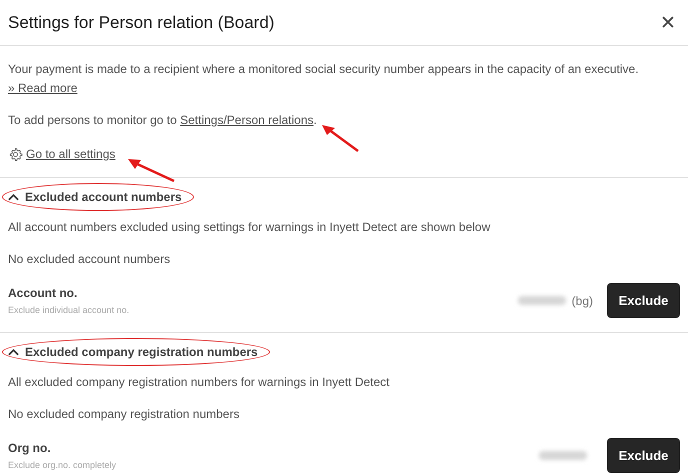 This screenshot has width=688, height=475. I want to click on section-toggle: Excluded account numbers, so click(95, 197).